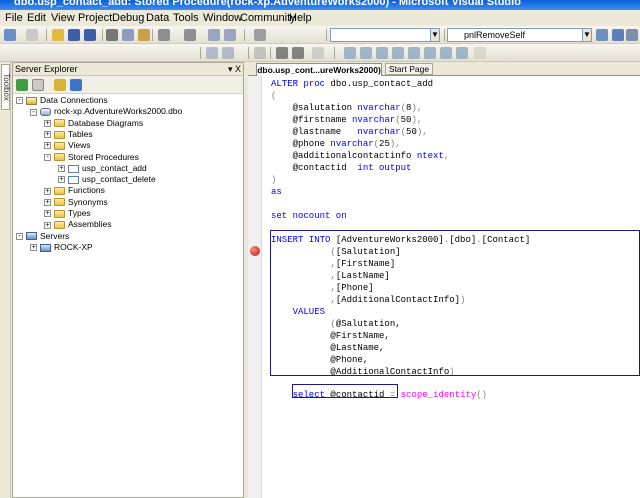 This screenshot has height=498, width=640. Describe the element at coordinates (632, 35) in the screenshot. I see `properties-icon` at that location.